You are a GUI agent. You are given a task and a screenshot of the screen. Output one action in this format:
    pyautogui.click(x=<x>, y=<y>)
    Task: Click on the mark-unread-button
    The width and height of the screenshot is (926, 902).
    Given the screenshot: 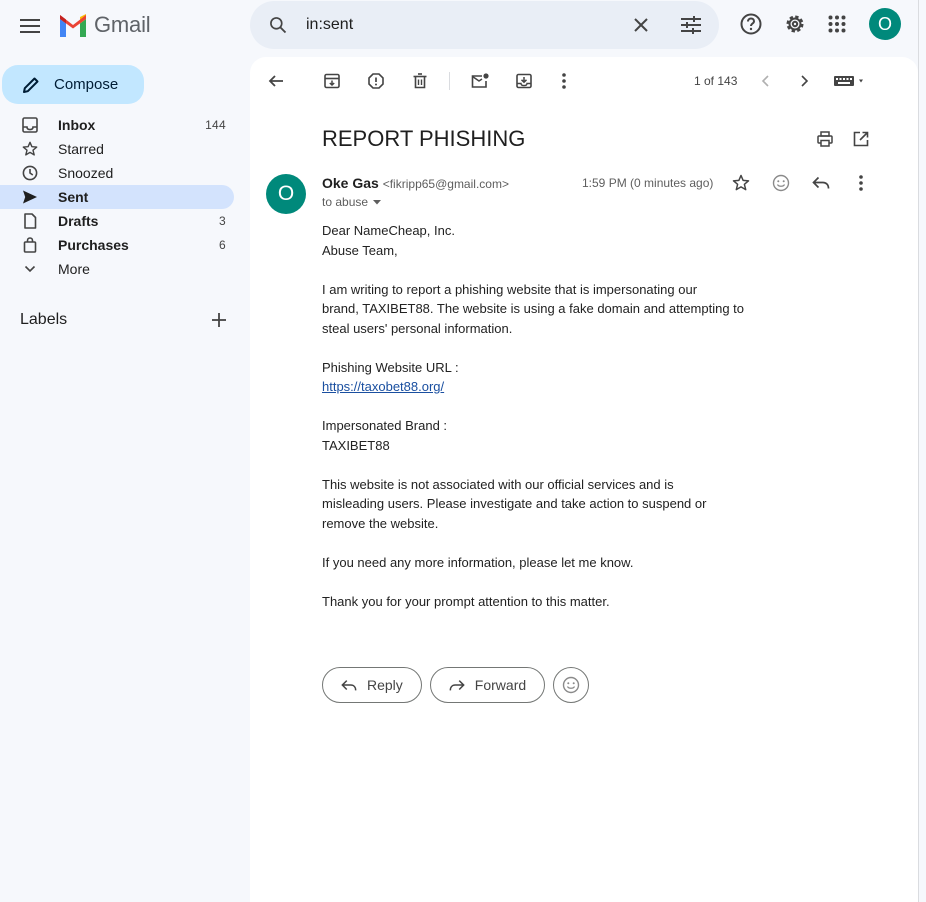 What is the action you would take?
    pyautogui.click(x=480, y=81)
    